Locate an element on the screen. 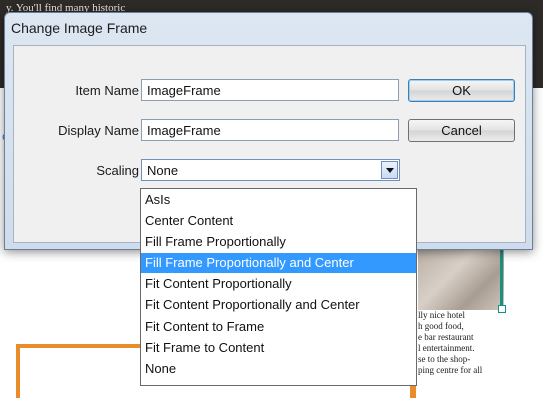 This screenshot has width=543, height=398. background-photo is located at coordinates (461, 279).